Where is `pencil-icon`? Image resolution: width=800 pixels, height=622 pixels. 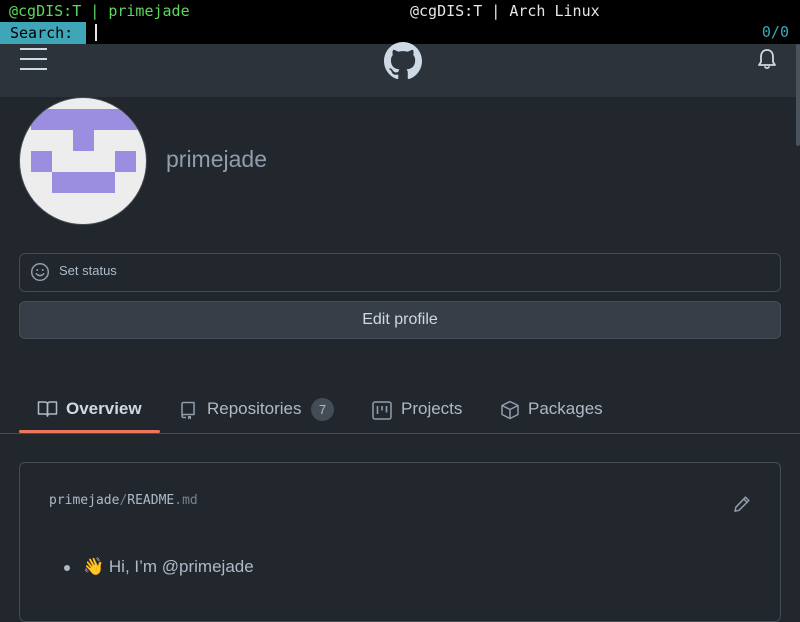
pencil-icon is located at coordinates (742, 504).